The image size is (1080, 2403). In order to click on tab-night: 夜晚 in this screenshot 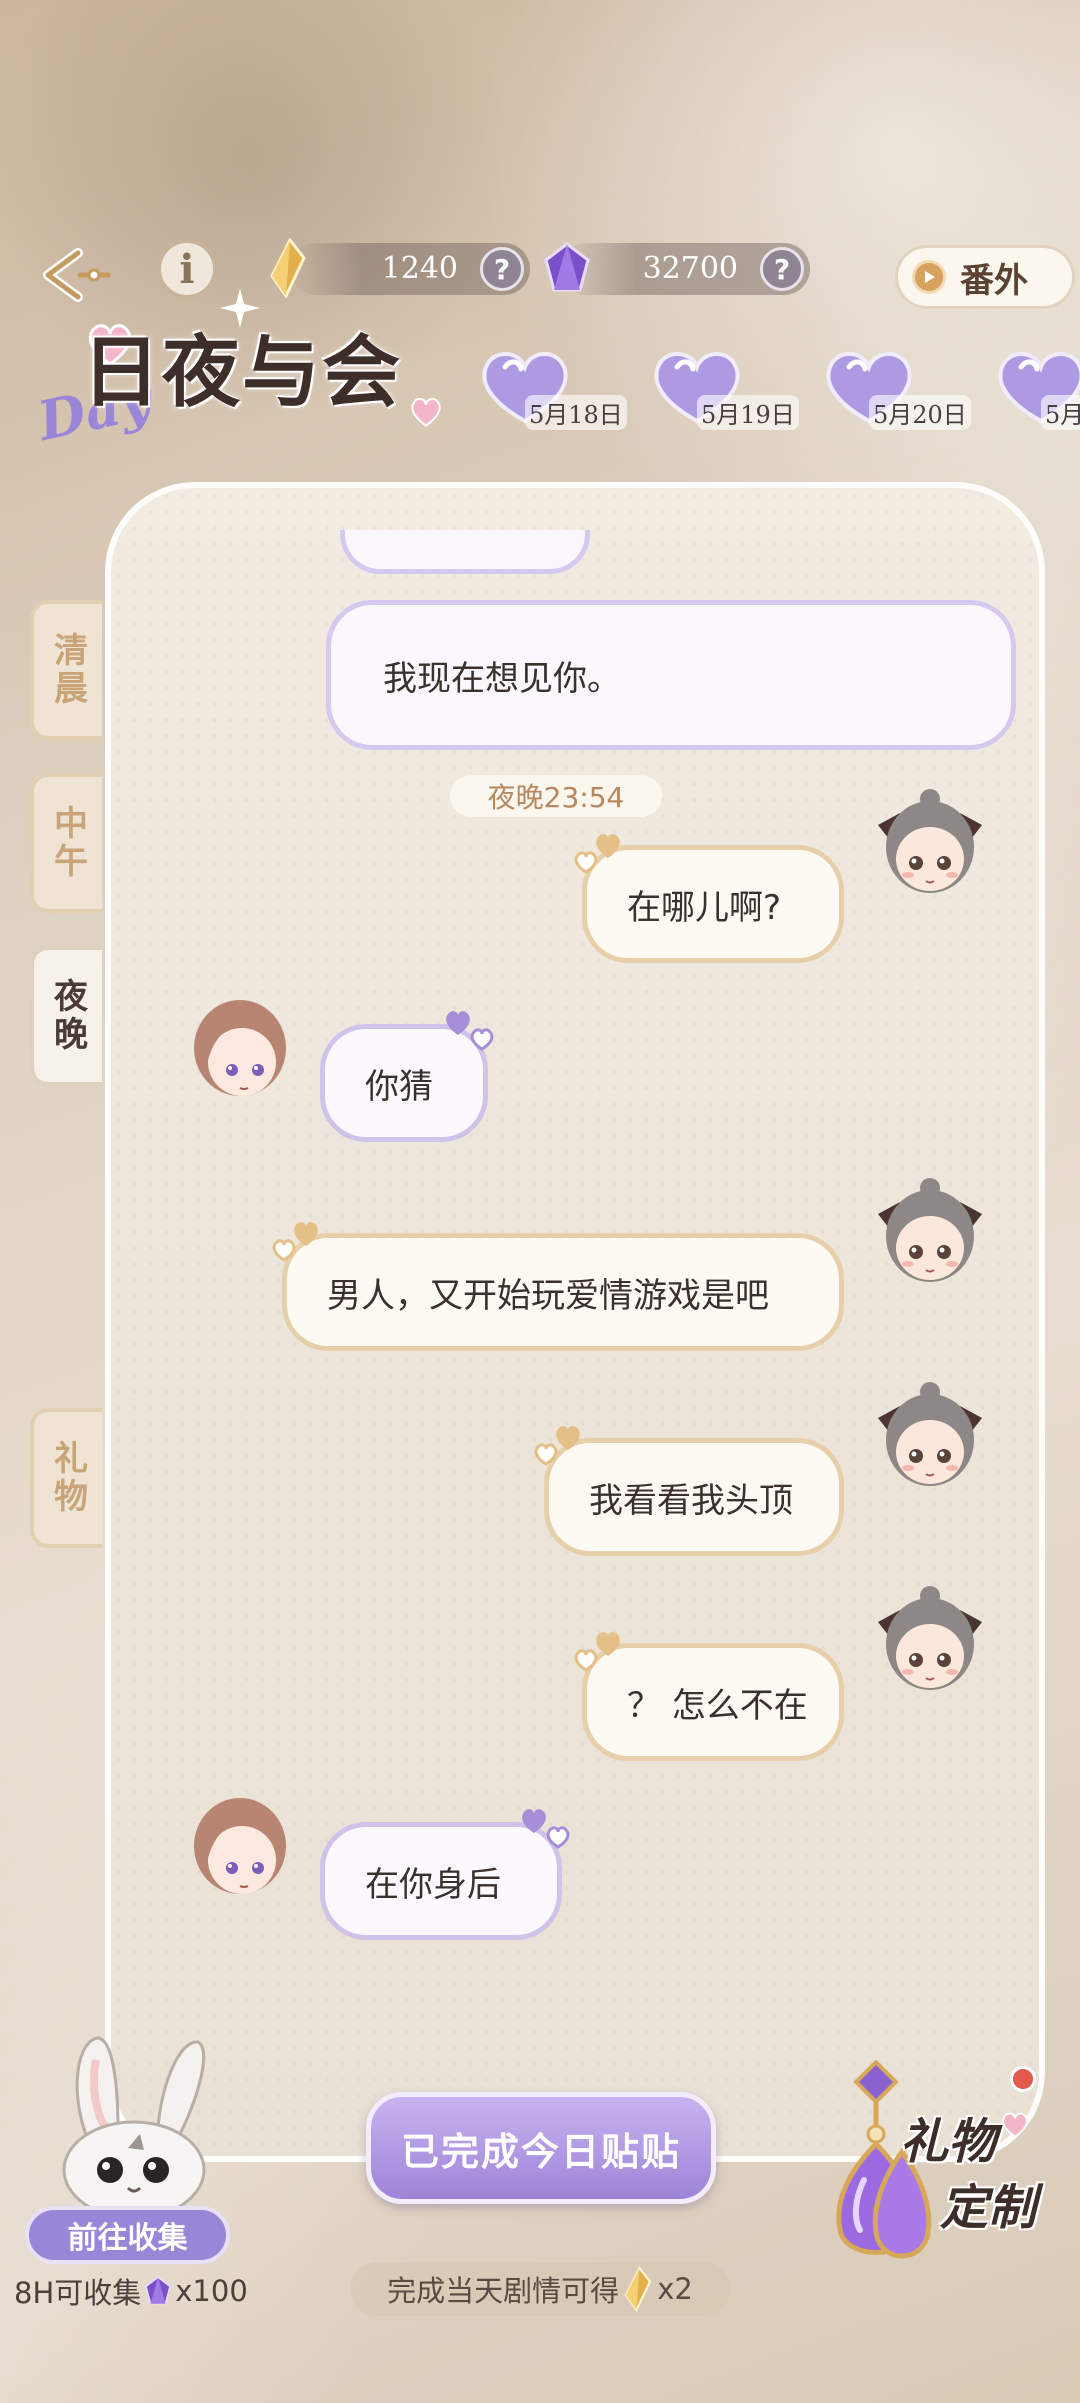, I will do `click(66, 1016)`.